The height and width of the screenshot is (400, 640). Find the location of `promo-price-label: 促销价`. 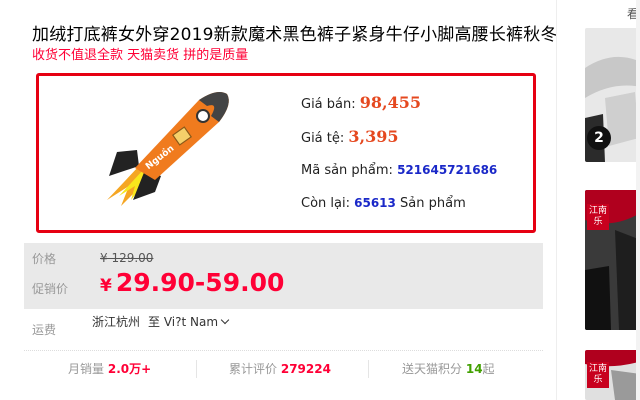

promo-price-label: 促销价 is located at coordinates (50, 289).